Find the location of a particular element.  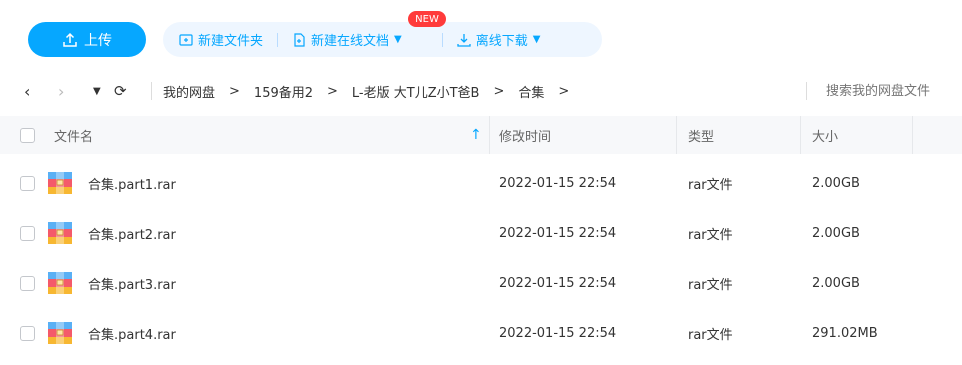

column-header-name: 文件名 is located at coordinates (73, 135).